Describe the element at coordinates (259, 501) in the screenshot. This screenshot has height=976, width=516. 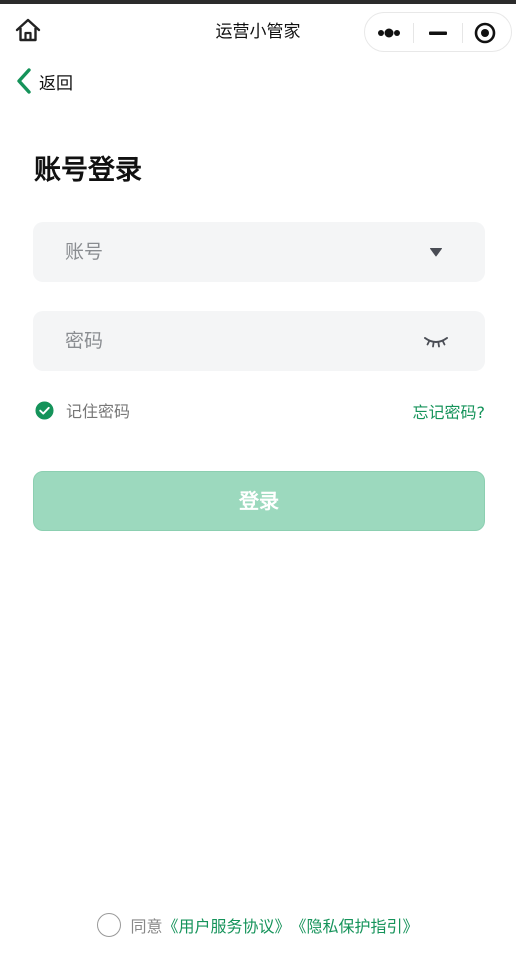
I see `login-button: 登录` at that location.